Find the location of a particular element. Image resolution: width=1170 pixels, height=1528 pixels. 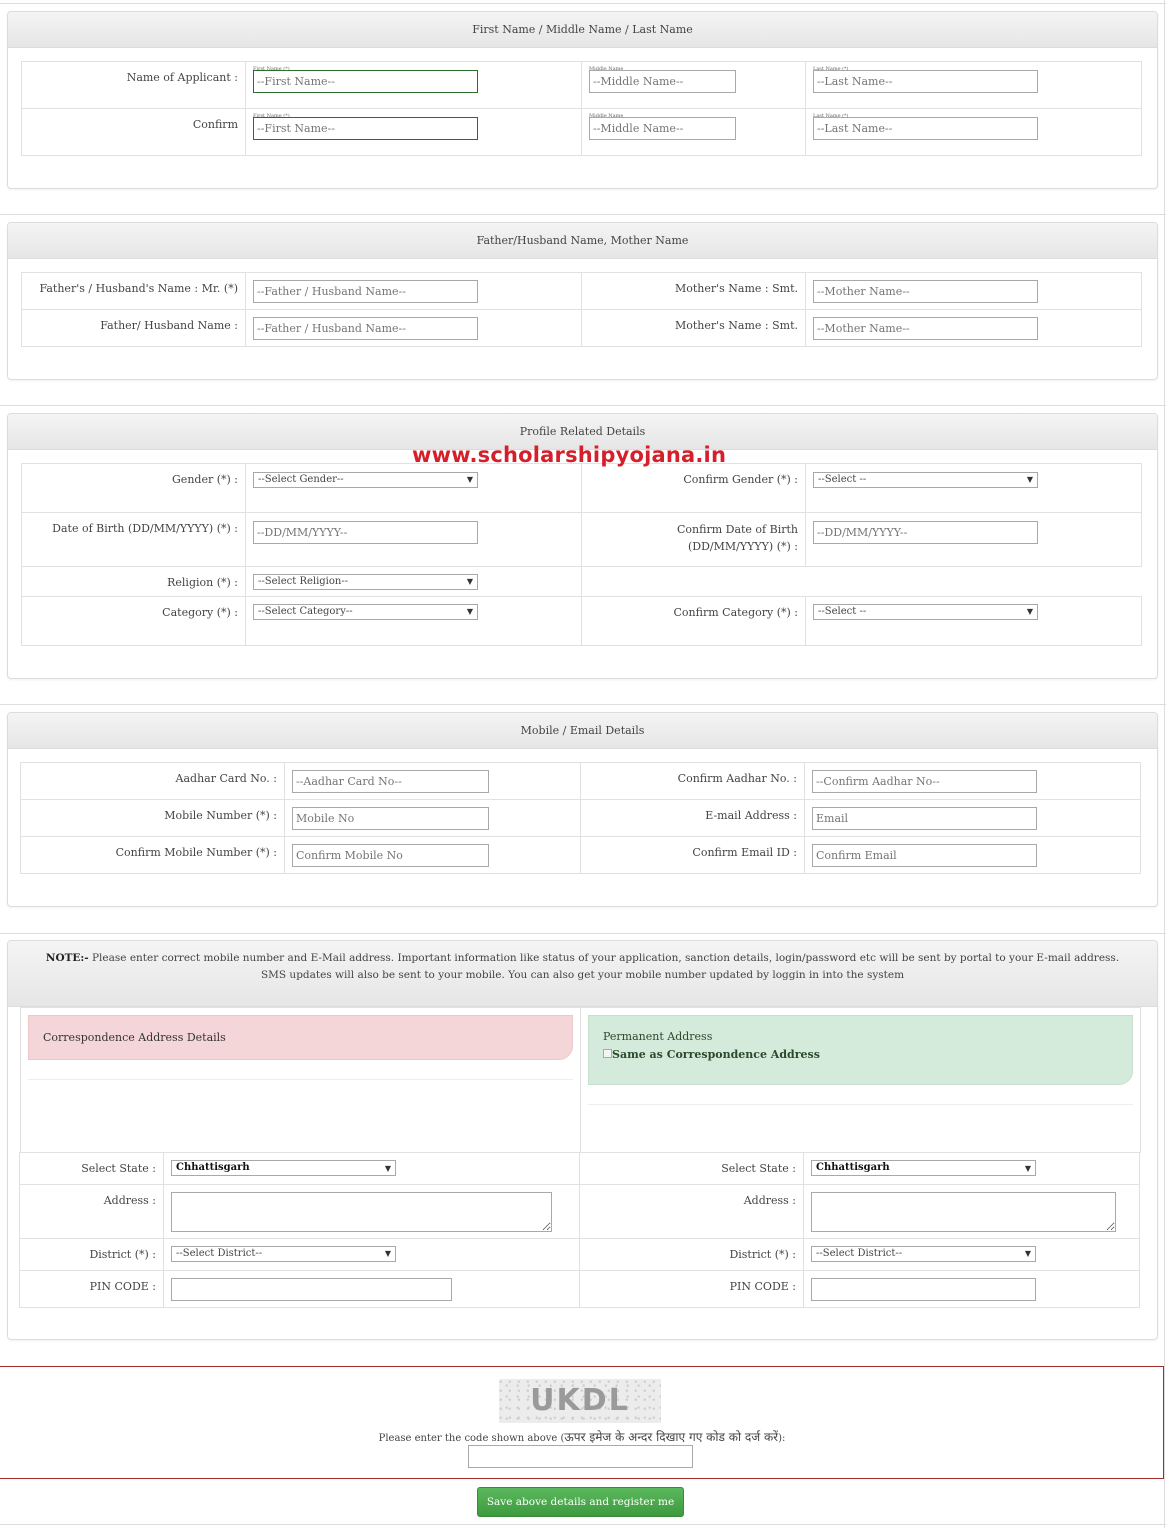

confirm-mobile-label: Confirm Mobile Number (*) : is located at coordinates (152, 855).